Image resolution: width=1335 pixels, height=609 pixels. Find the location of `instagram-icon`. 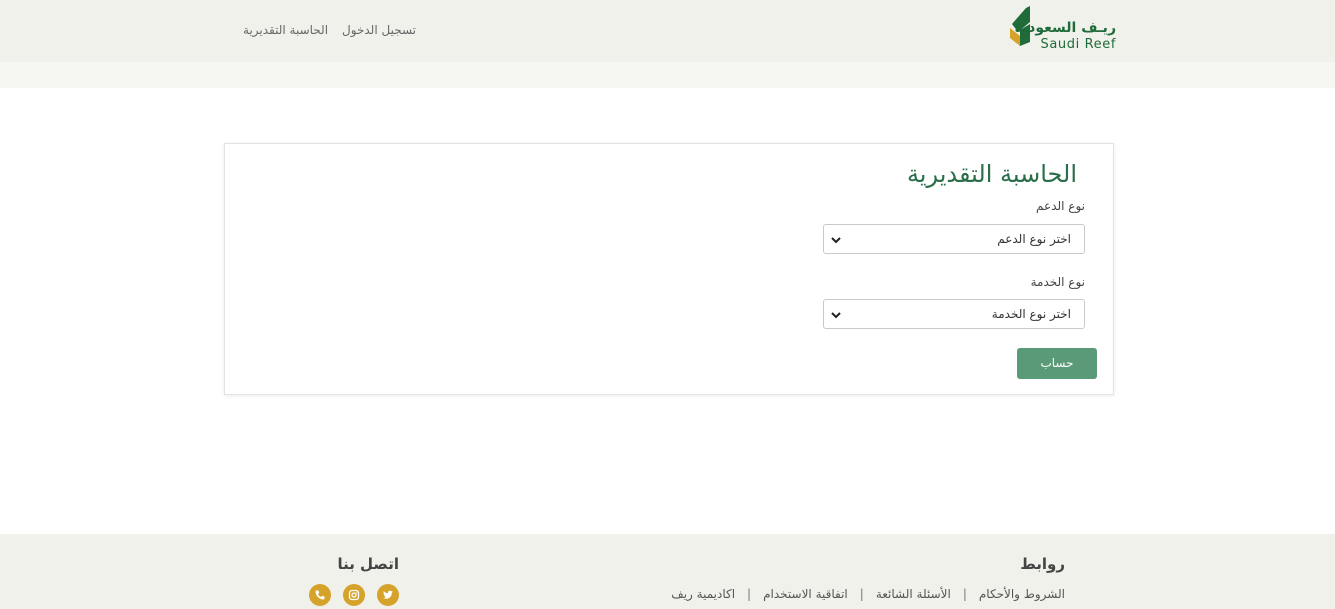

instagram-icon is located at coordinates (354, 595).